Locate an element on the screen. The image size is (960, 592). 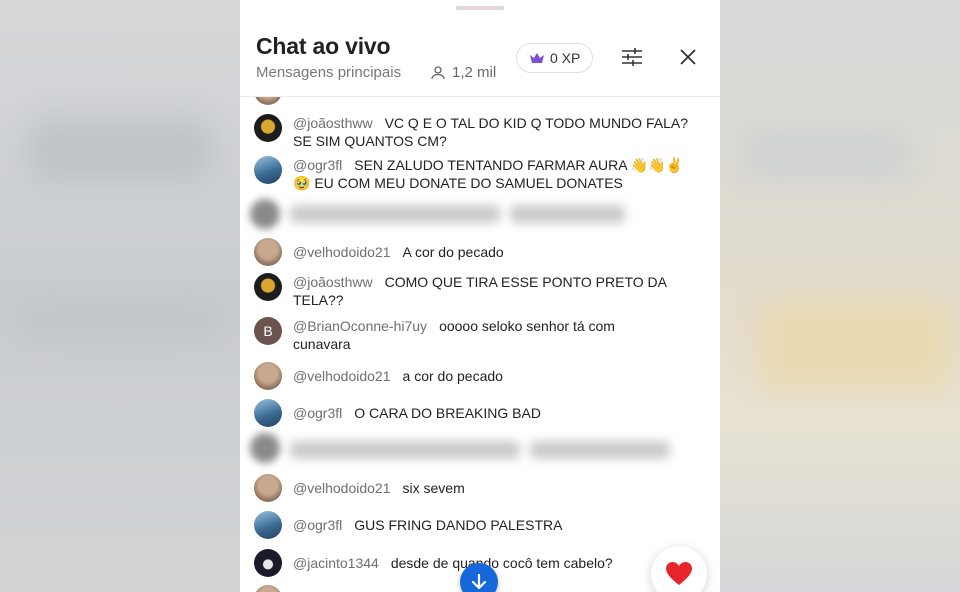
chat-settings-button is located at coordinates (632, 57).